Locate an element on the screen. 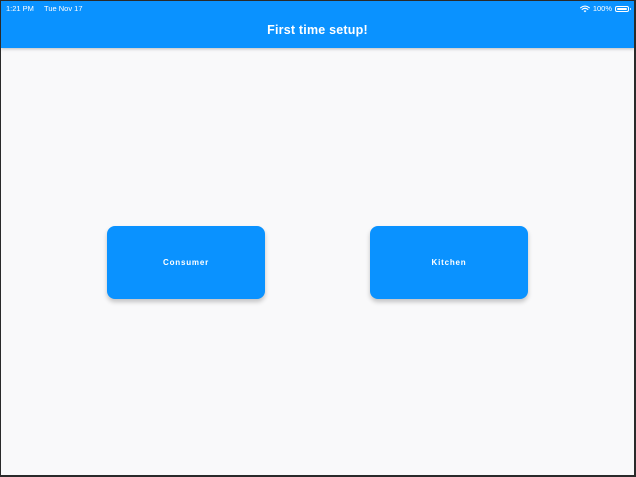 The height and width of the screenshot is (477, 636). kitchen-button-label: Kitchen is located at coordinates (449, 262).